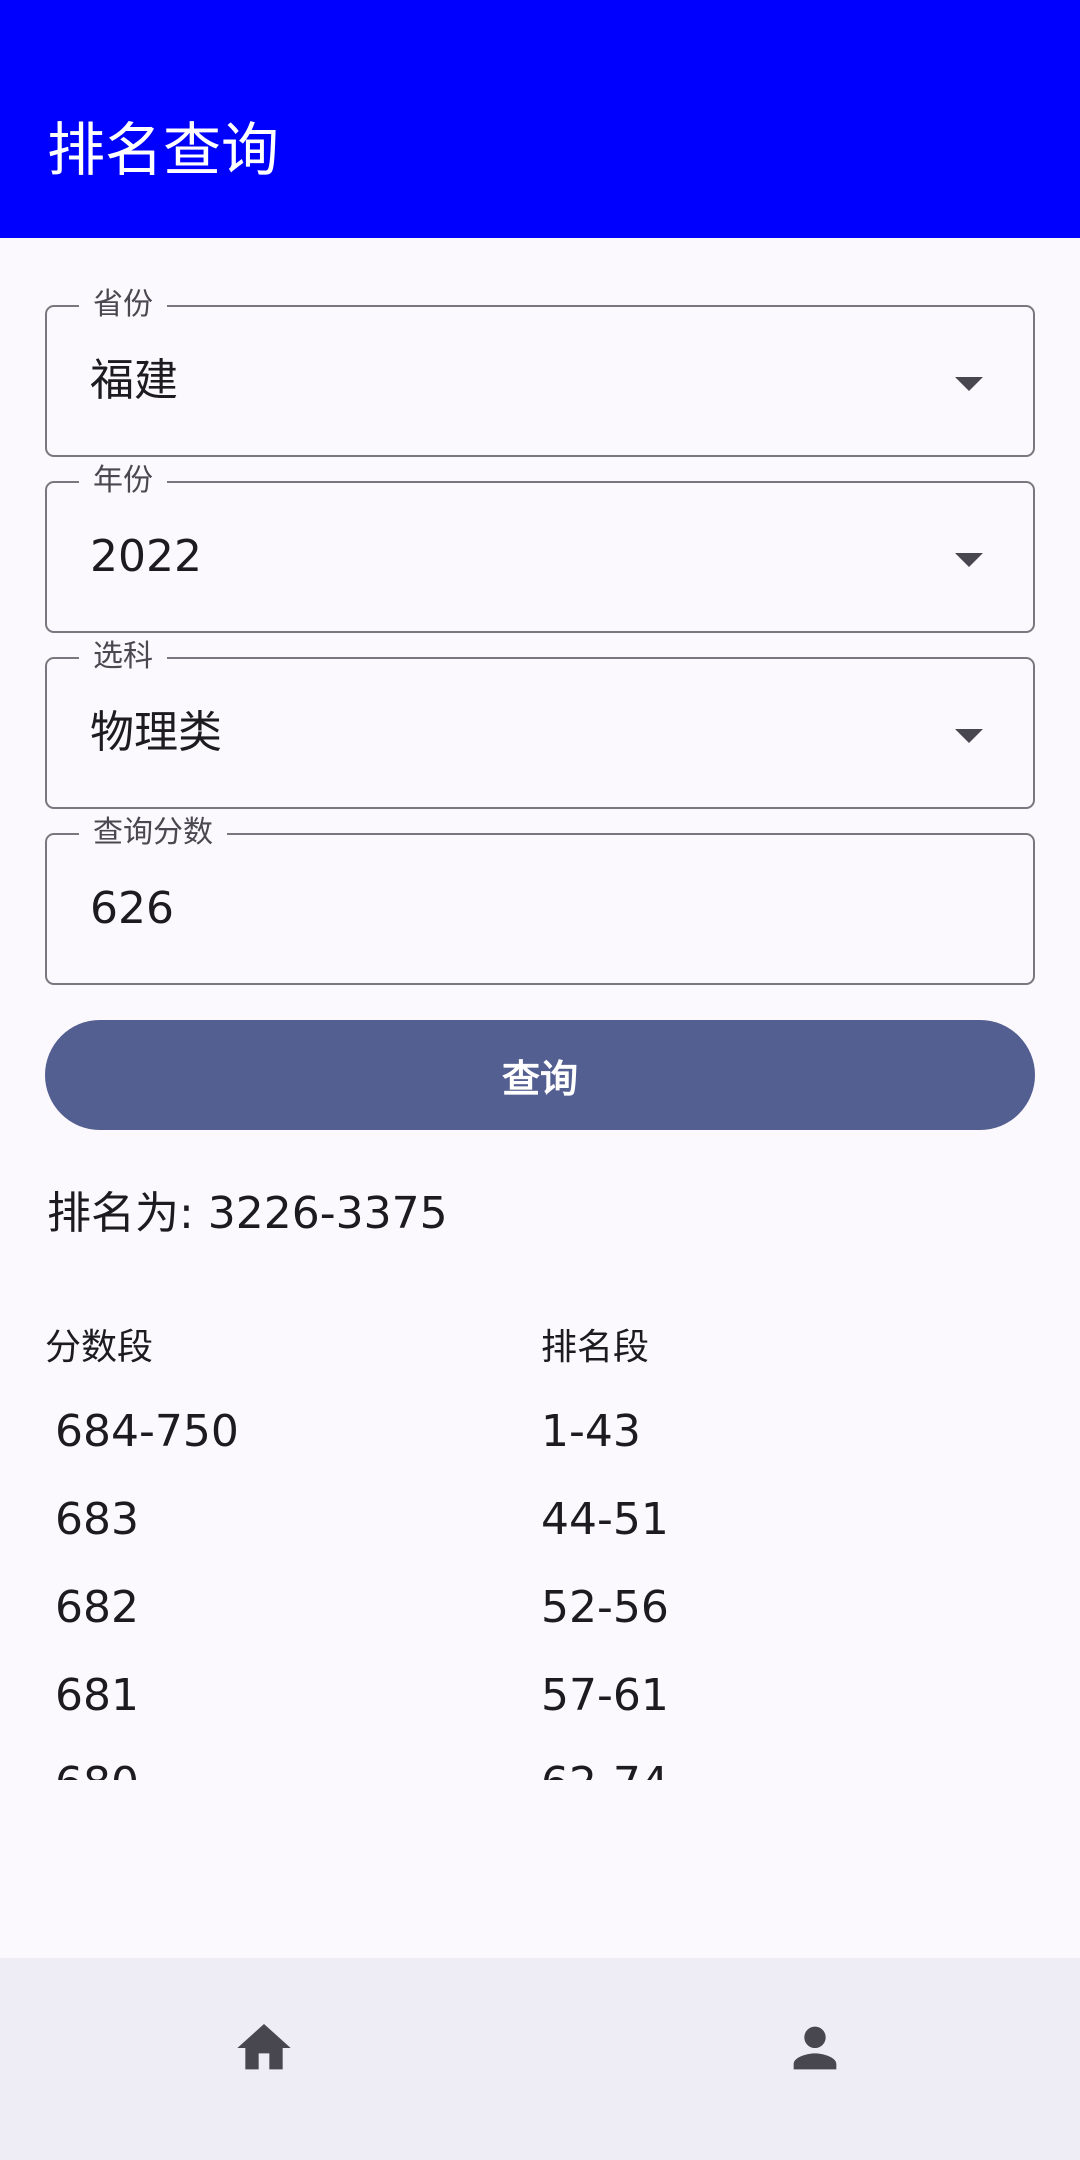  I want to click on score-label: 查询分数, so click(153, 833).